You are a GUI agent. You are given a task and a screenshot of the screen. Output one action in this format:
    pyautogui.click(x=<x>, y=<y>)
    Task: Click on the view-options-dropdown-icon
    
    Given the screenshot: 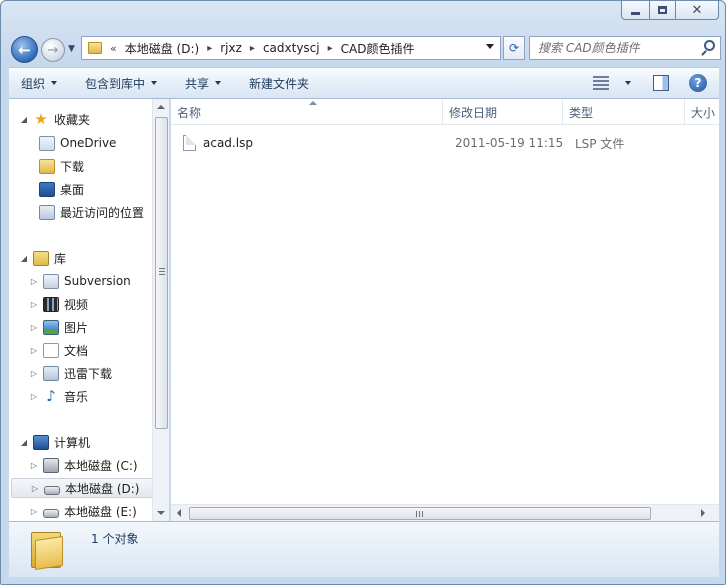 What is the action you would take?
    pyautogui.click(x=628, y=83)
    